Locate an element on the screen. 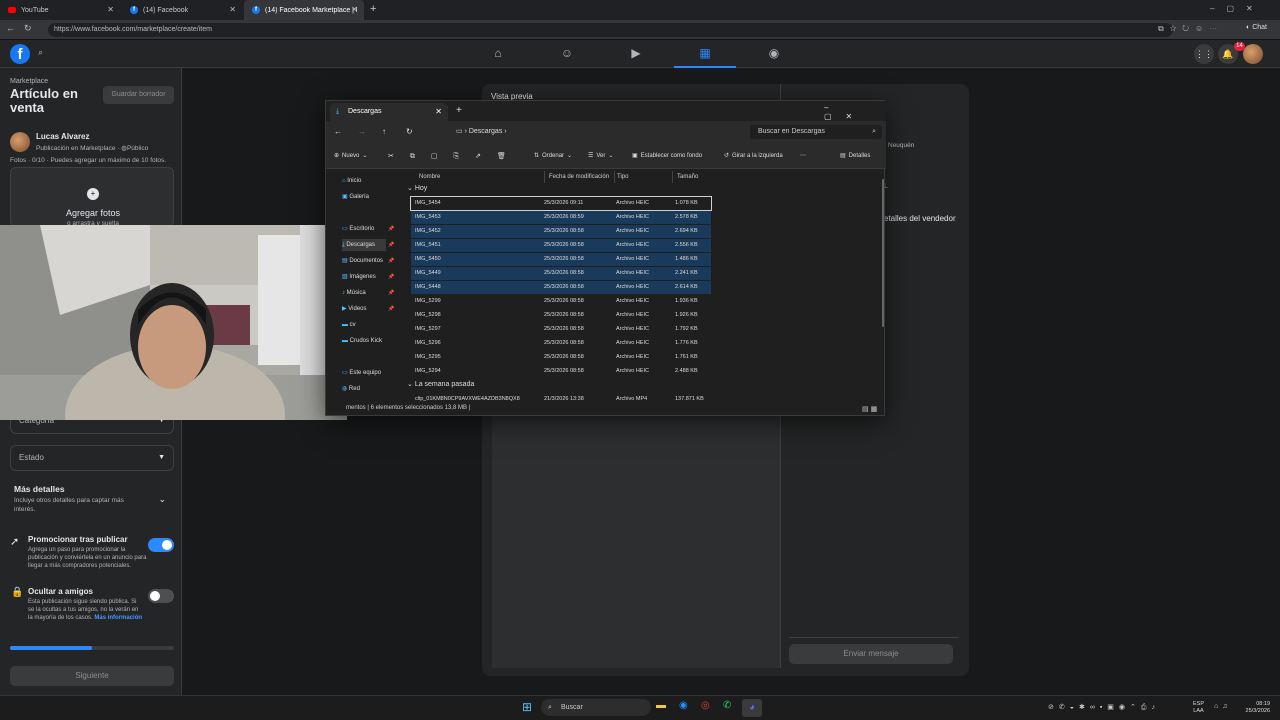 This screenshot has height=720, width=1280. sort-button: ⇅ Ordenar ⌄ is located at coordinates (553, 156).